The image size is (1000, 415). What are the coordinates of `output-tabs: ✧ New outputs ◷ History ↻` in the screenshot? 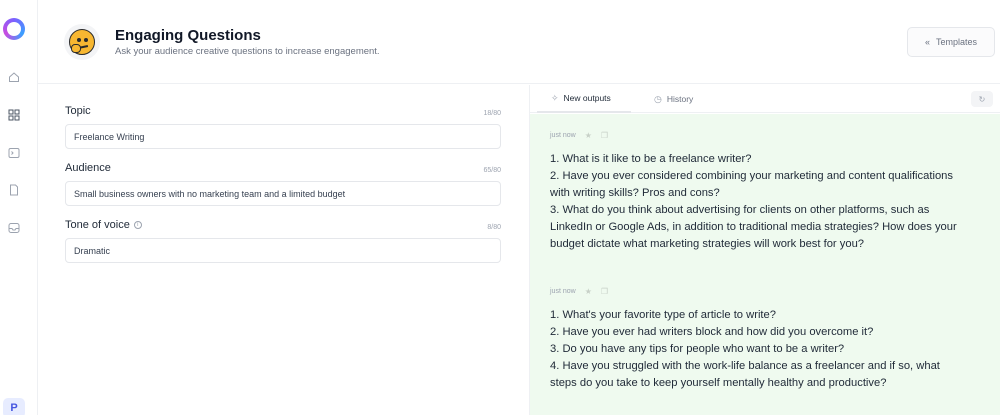 It's located at (765, 99).